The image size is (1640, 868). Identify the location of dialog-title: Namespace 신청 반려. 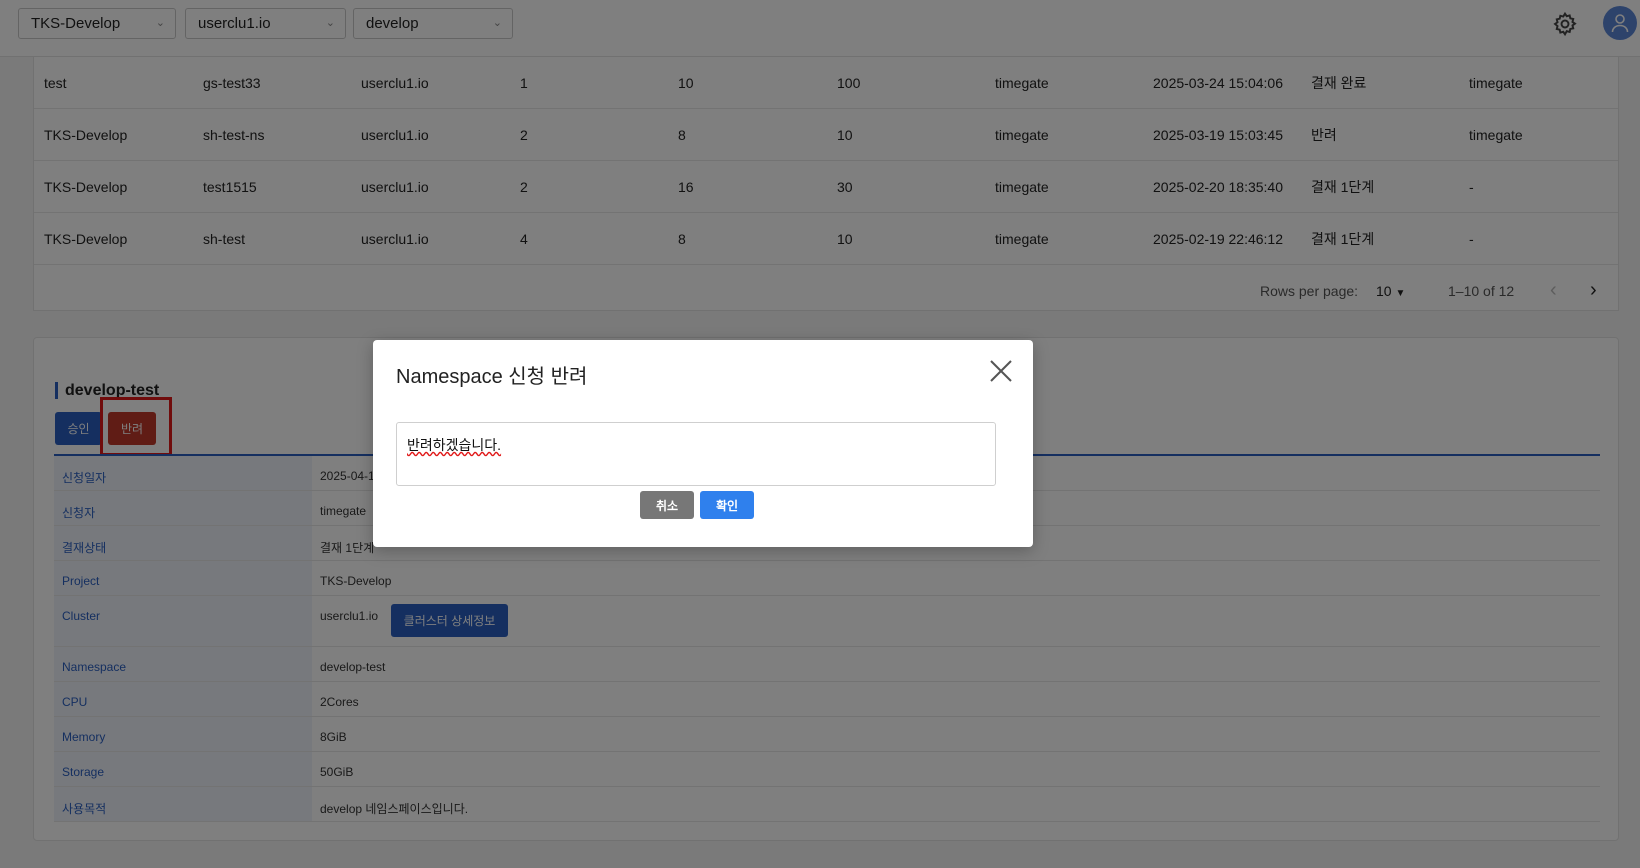
(492, 377).